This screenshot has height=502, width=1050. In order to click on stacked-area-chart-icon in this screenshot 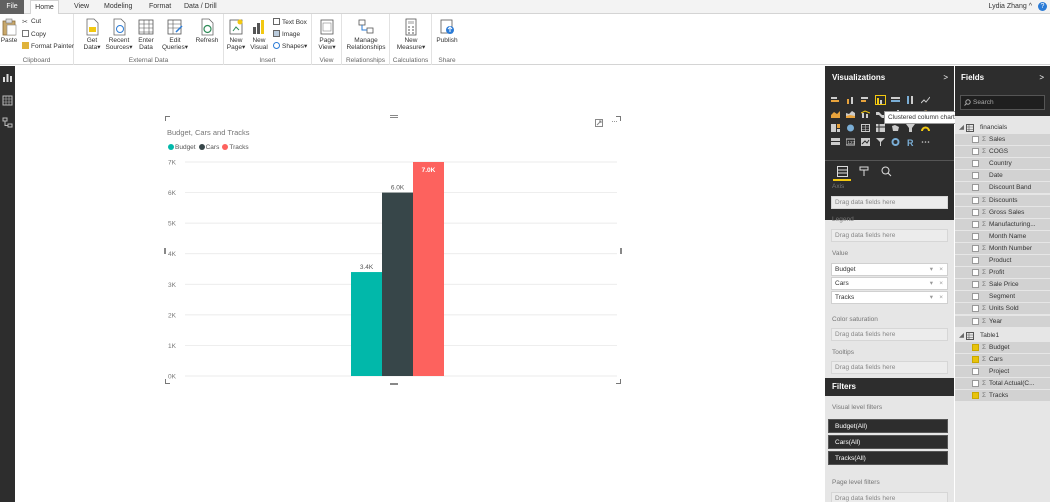, I will do `click(850, 114)`.